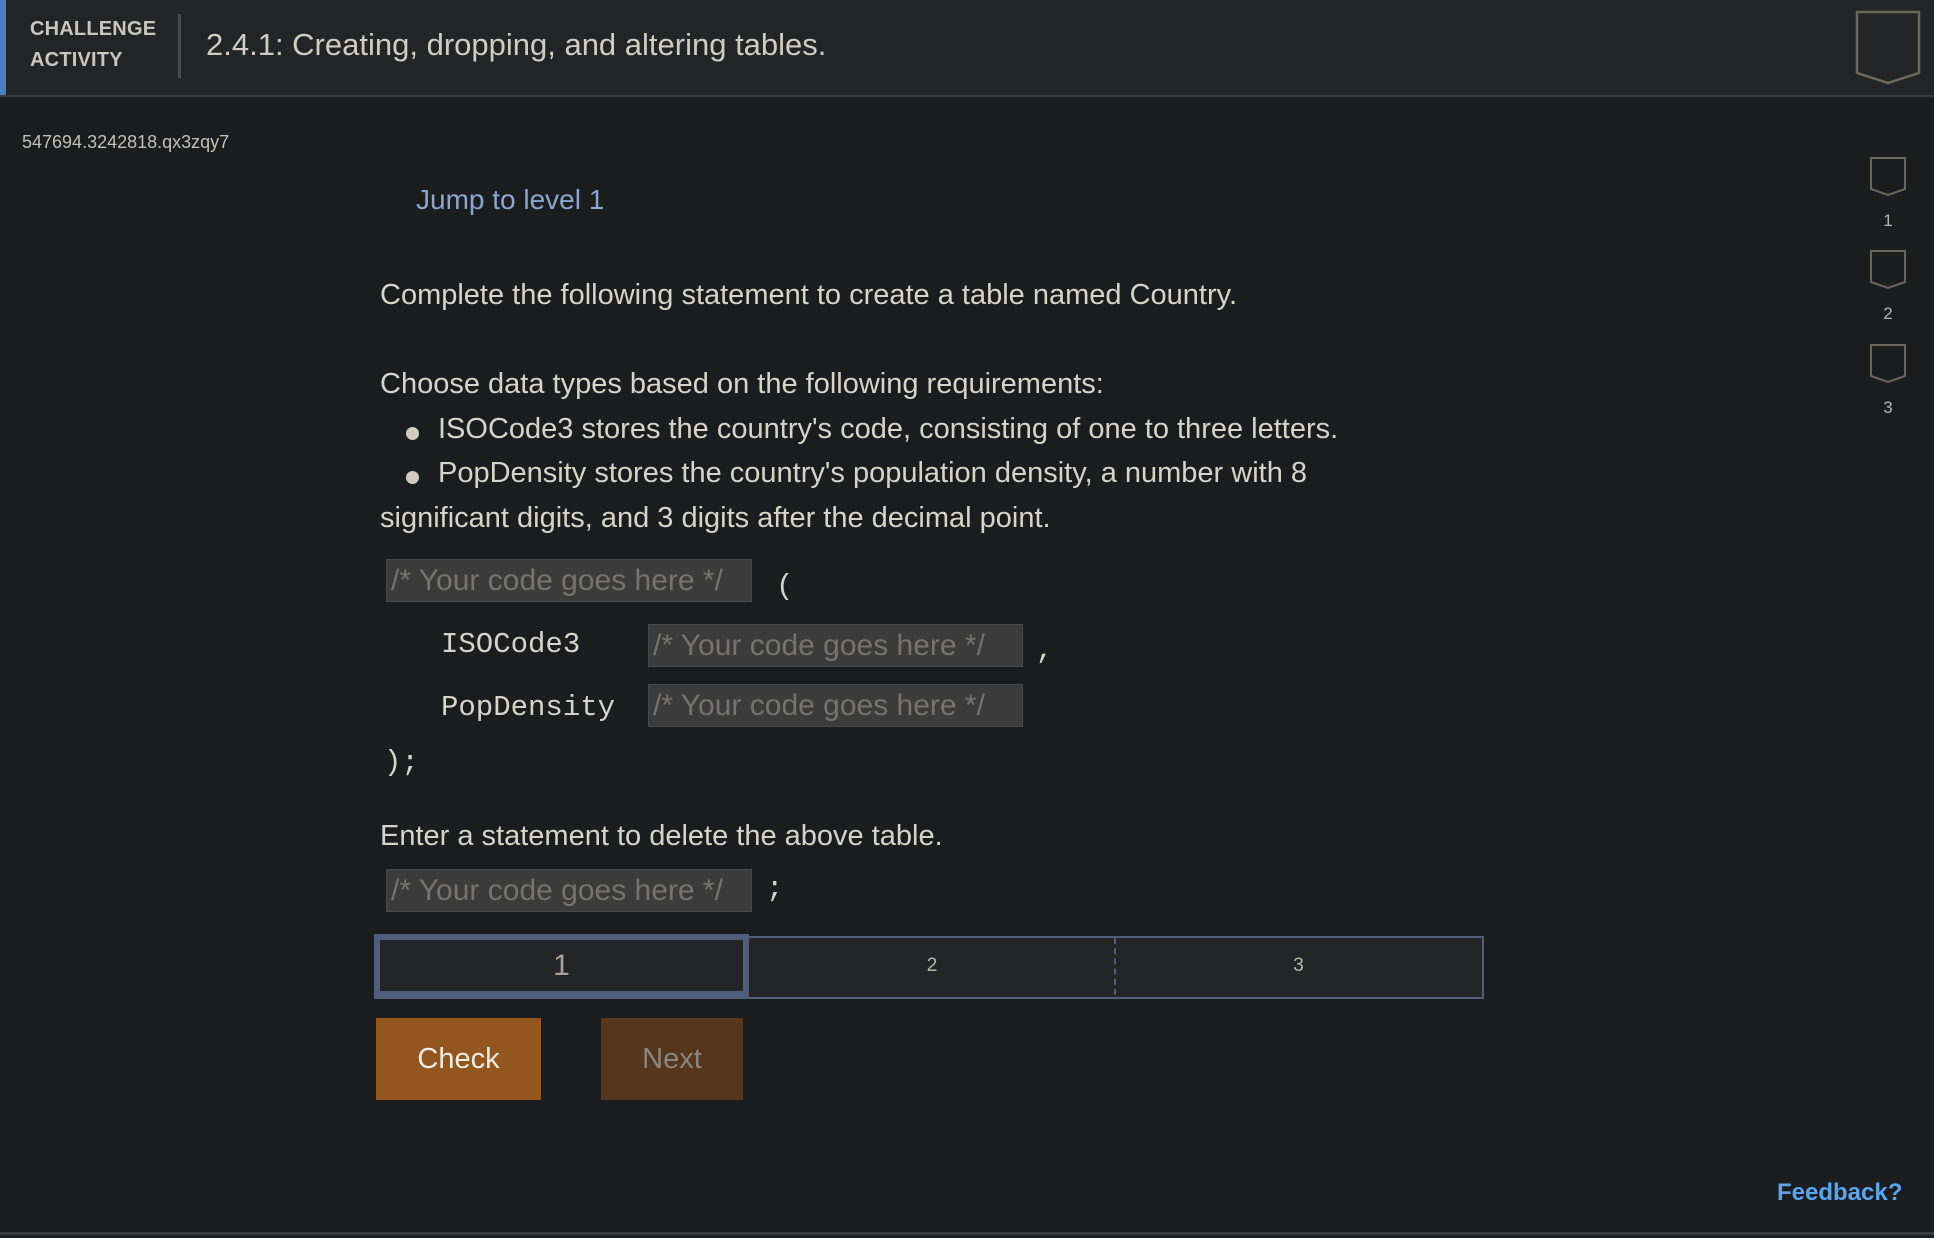  Describe the element at coordinates (1888, 50) in the screenshot. I see `completion-badge-icon` at that location.